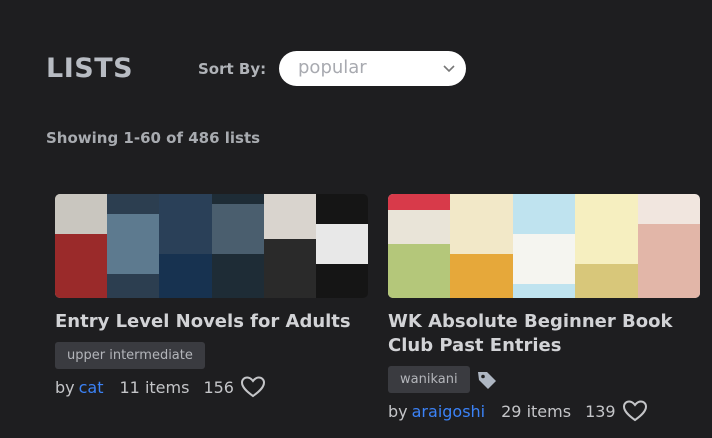 This screenshot has height=438, width=712. Describe the element at coordinates (154, 387) in the screenshot. I see `item-count: 11 items` at that location.